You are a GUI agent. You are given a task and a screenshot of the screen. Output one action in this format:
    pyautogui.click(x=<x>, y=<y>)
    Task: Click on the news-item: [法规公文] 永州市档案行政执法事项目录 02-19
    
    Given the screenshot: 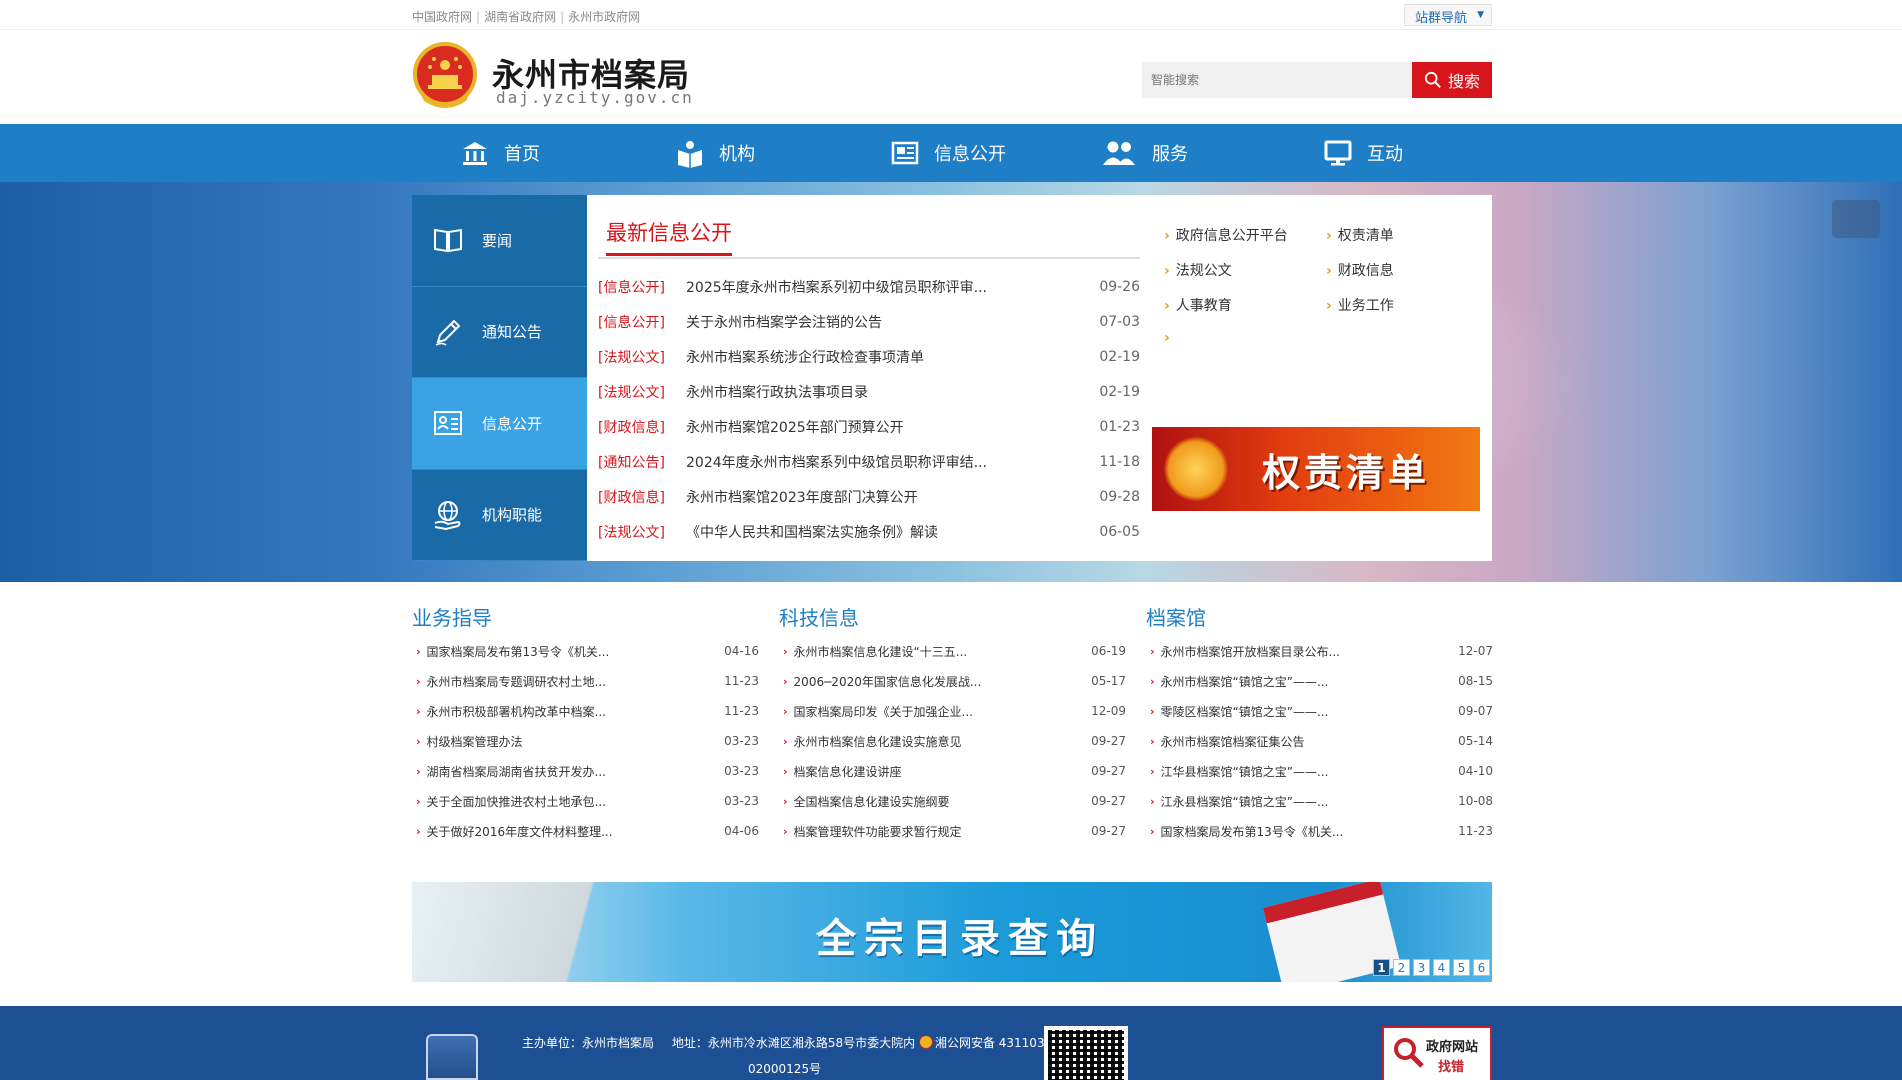 What is the action you would take?
    pyautogui.click(x=869, y=391)
    